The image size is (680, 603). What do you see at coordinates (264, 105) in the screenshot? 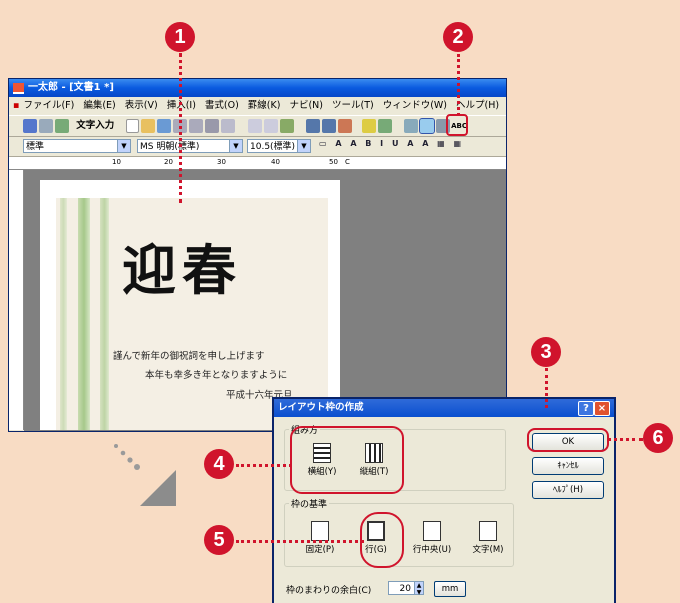
I see `menu-ruled-lines: 罫線(K)` at bounding box center [264, 105].